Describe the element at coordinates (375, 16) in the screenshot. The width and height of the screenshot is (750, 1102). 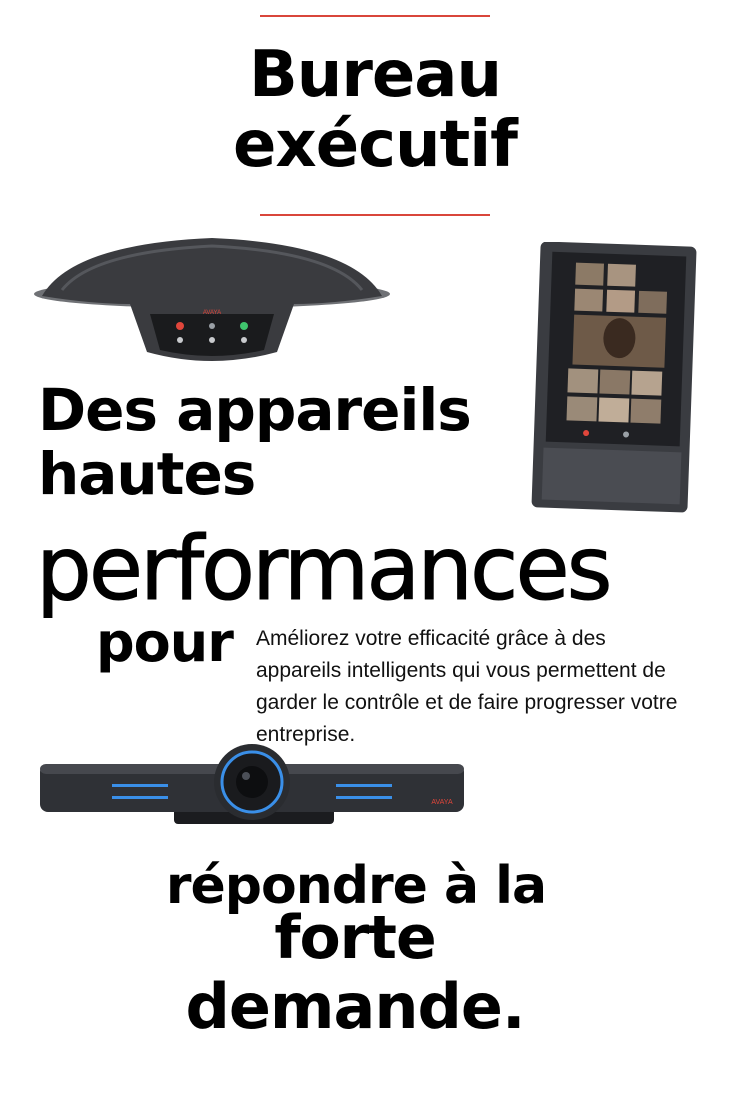
I see `top-divider` at that location.